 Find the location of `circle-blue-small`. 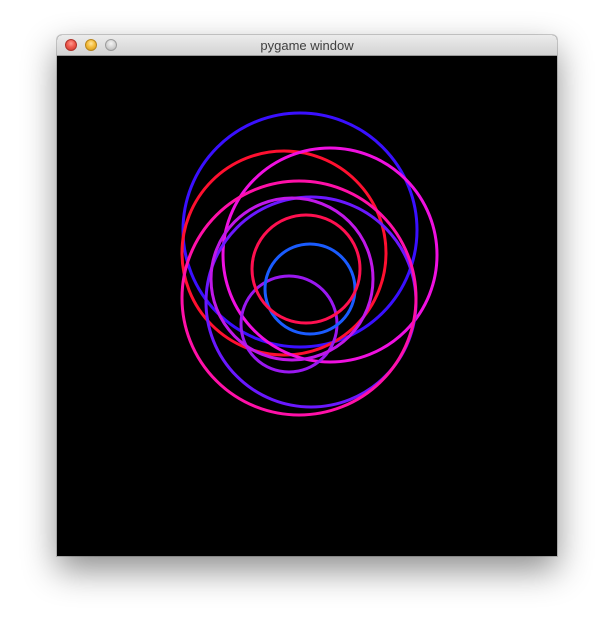

circle-blue-small is located at coordinates (310, 289).